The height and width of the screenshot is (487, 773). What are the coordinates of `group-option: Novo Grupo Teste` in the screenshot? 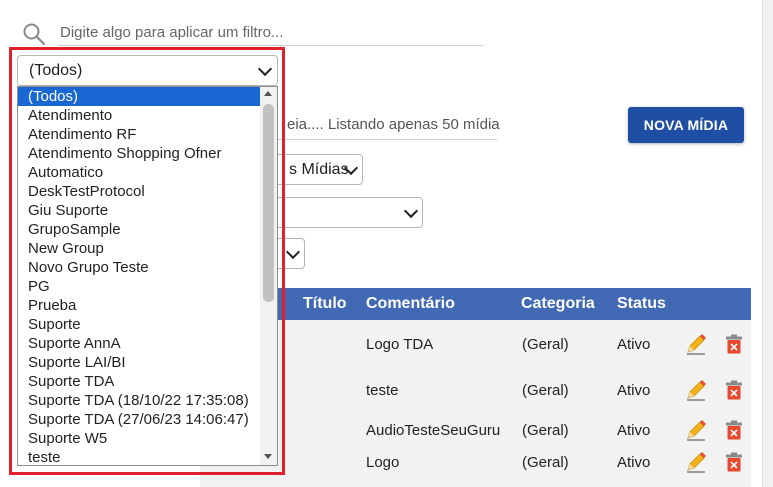 It's located at (147, 267).